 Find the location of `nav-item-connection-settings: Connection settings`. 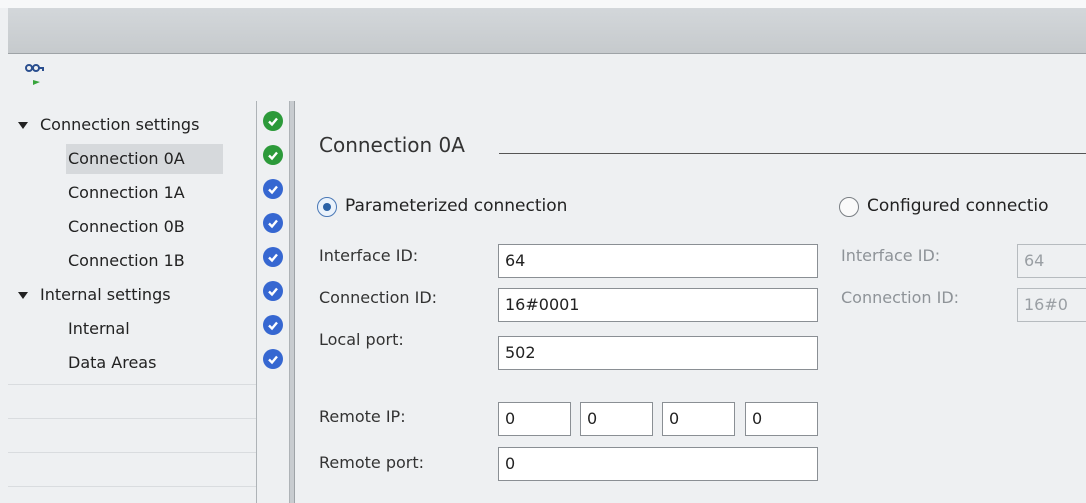

nav-item-connection-settings: Connection settings is located at coordinates (132, 125).